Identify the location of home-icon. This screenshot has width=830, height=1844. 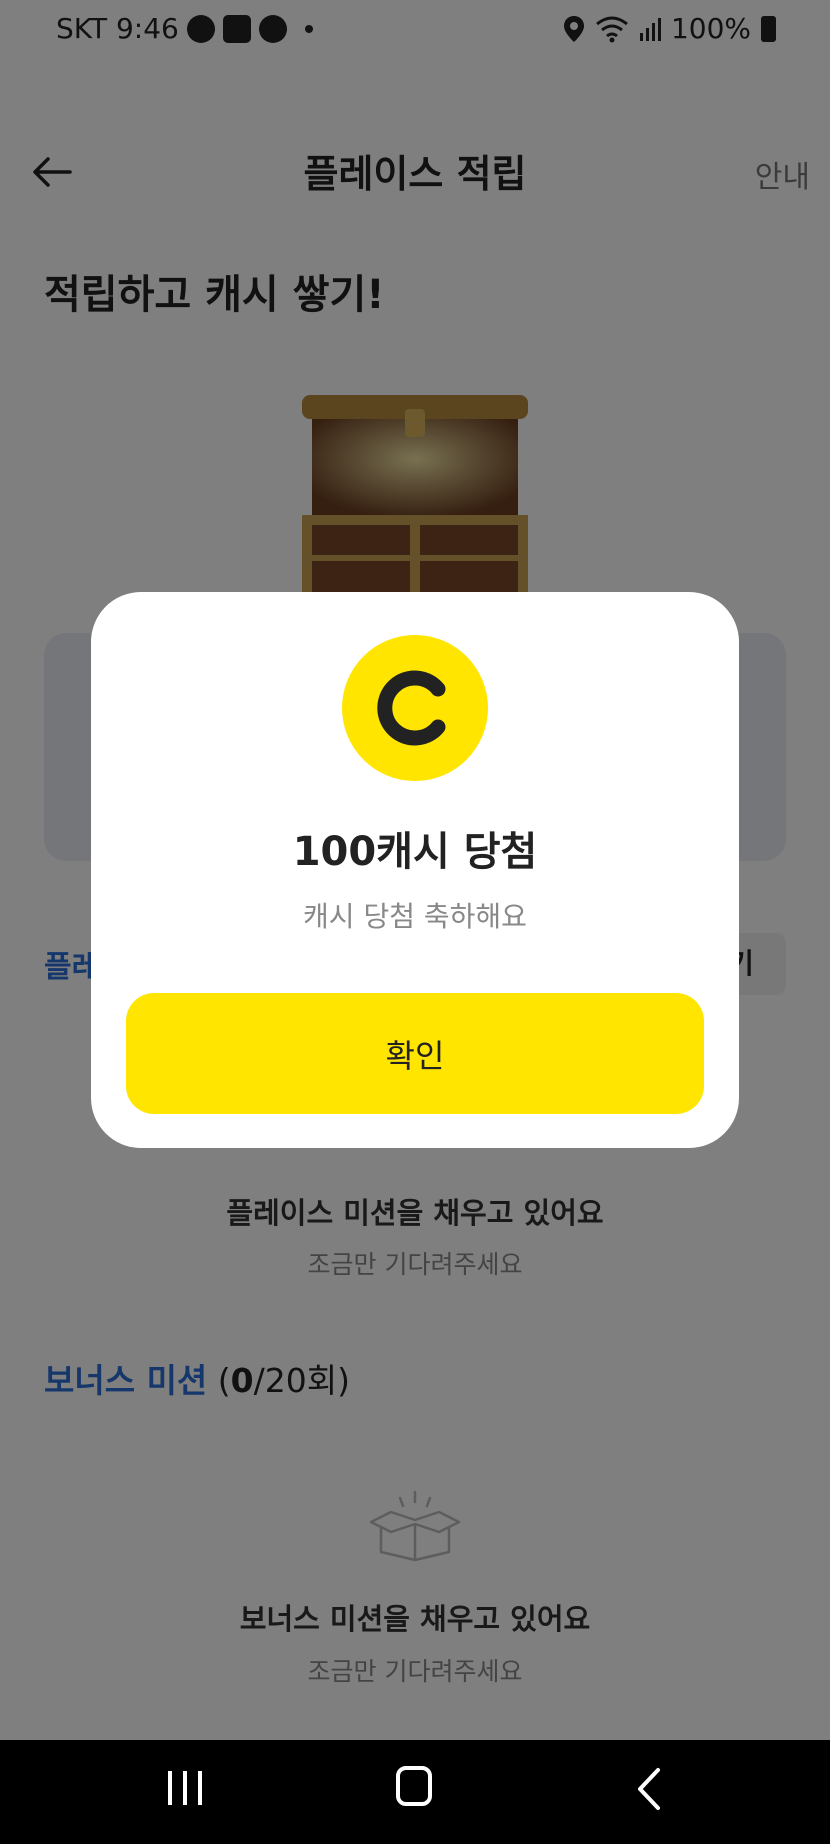
(414, 1786).